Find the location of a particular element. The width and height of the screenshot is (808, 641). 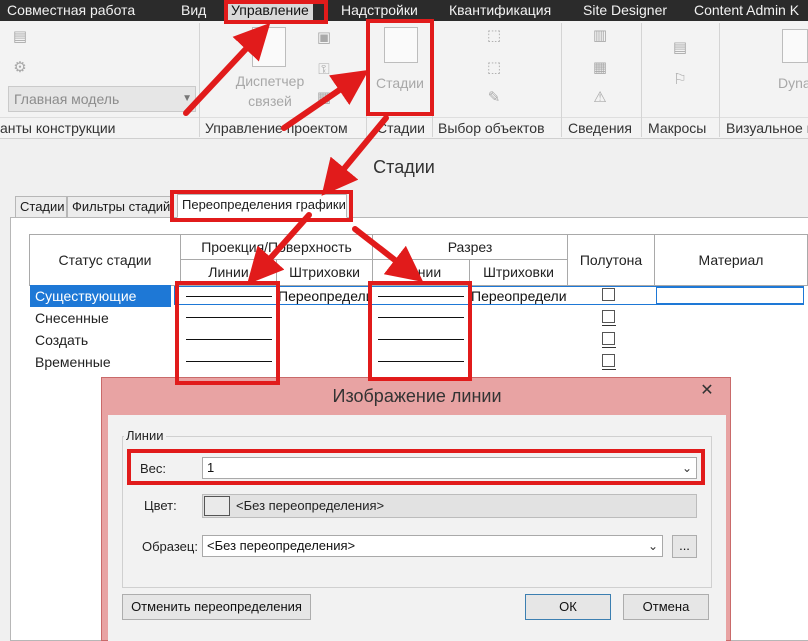

col-header-status: Статус стадии is located at coordinates (105, 260).